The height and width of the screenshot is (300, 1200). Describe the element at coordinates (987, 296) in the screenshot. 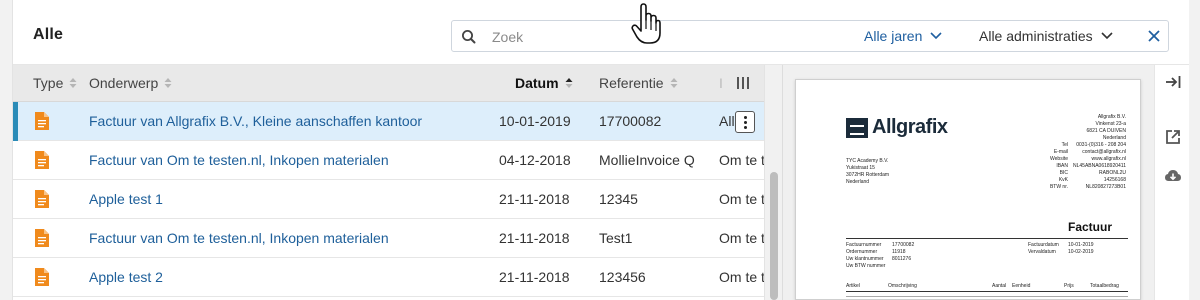

I see `line-item-row` at that location.